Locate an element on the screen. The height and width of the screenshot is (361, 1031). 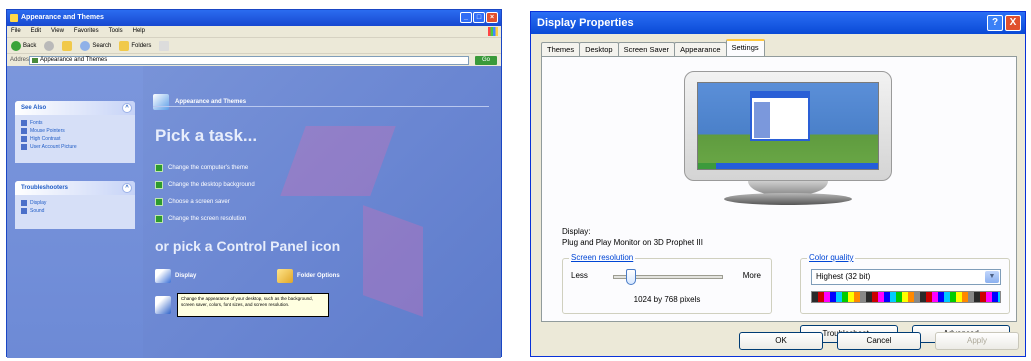
help-button: ? is located at coordinates (995, 23).